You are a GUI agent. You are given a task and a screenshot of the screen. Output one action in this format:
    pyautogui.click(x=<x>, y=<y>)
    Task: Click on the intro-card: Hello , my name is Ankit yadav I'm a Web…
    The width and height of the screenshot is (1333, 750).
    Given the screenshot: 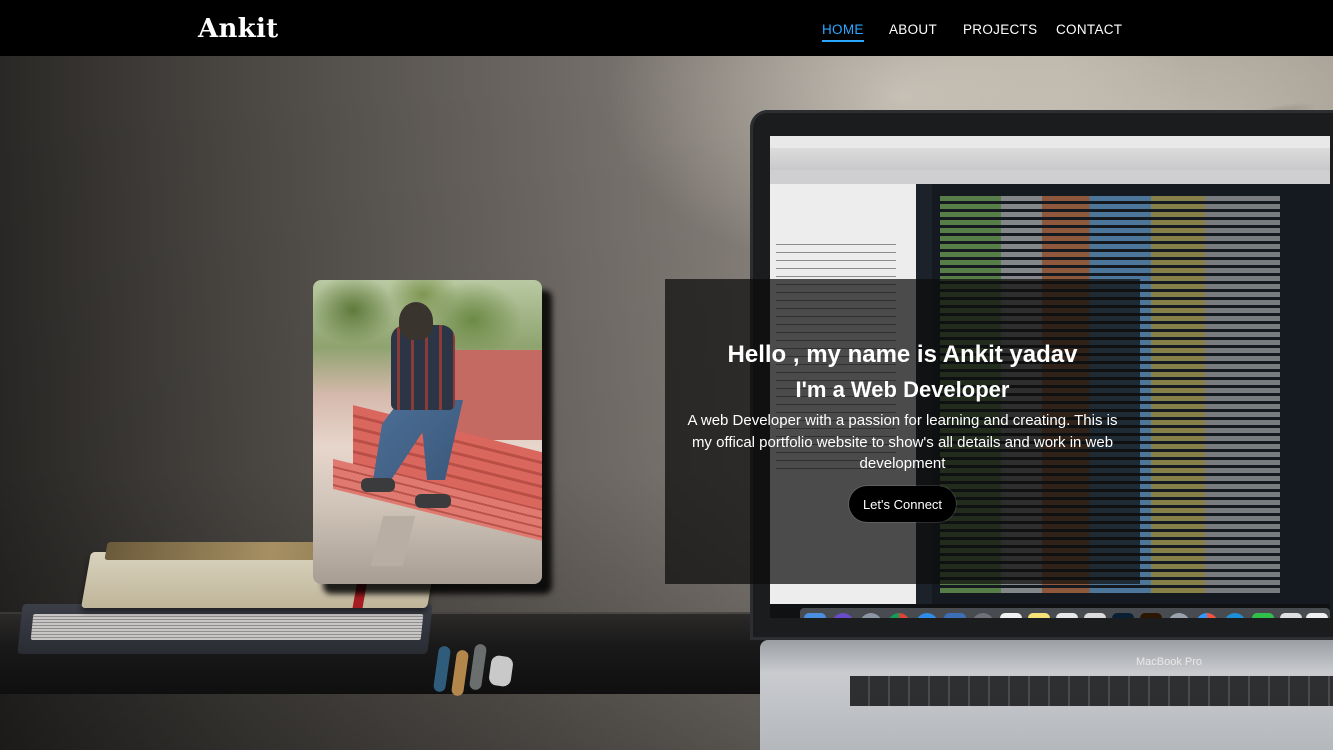 What is the action you would take?
    pyautogui.click(x=902, y=431)
    